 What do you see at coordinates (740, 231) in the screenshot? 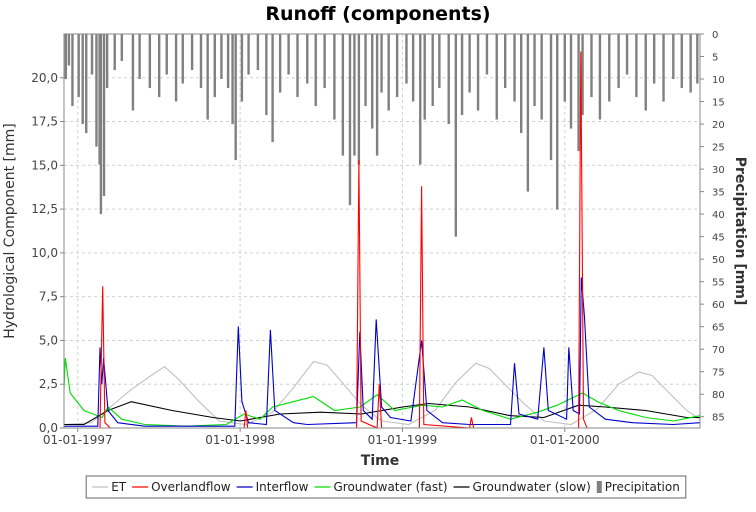
I see `y-axis-right-label: Precipitation [mm]` at bounding box center [740, 231].